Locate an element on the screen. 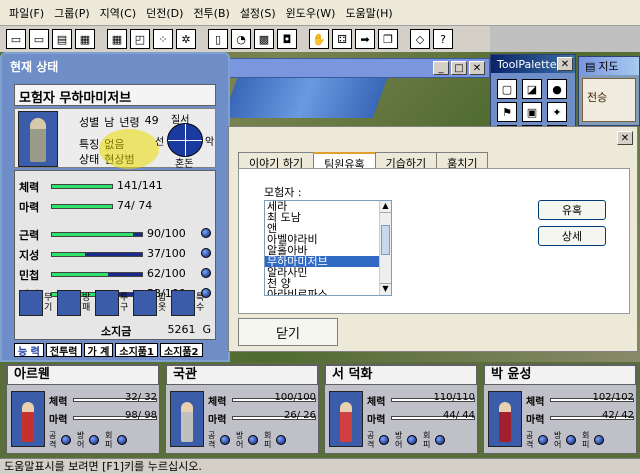 This screenshot has width=640, height=474. maximize-icon: □ is located at coordinates (459, 68).